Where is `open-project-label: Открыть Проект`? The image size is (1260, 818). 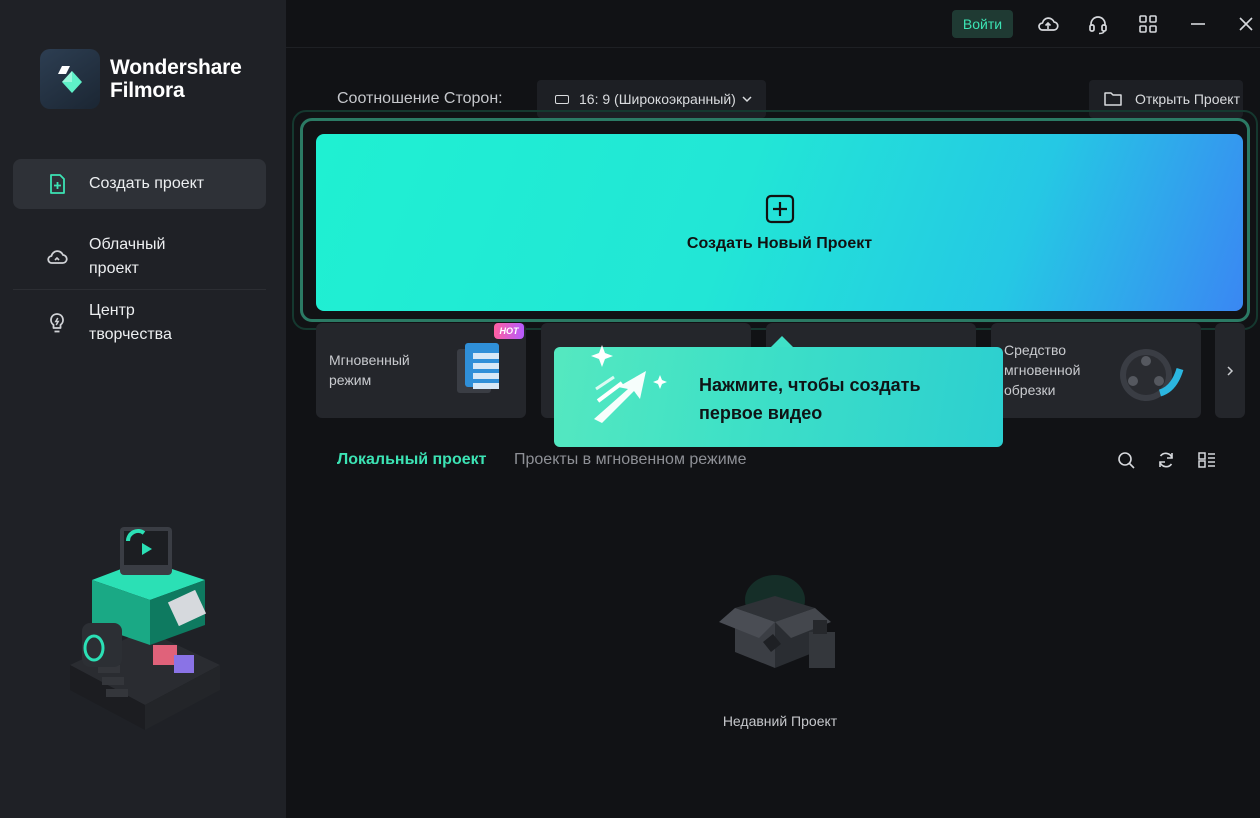 open-project-label: Открыть Проект is located at coordinates (1187, 99).